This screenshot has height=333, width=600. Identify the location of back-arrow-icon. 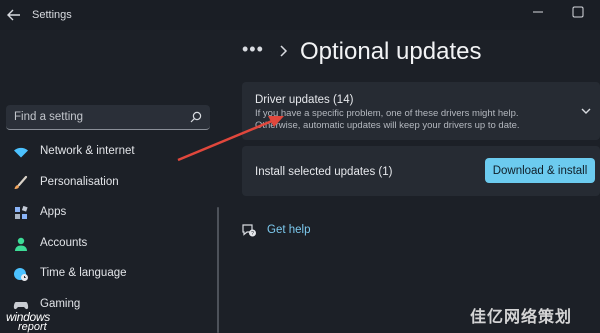
(14, 15).